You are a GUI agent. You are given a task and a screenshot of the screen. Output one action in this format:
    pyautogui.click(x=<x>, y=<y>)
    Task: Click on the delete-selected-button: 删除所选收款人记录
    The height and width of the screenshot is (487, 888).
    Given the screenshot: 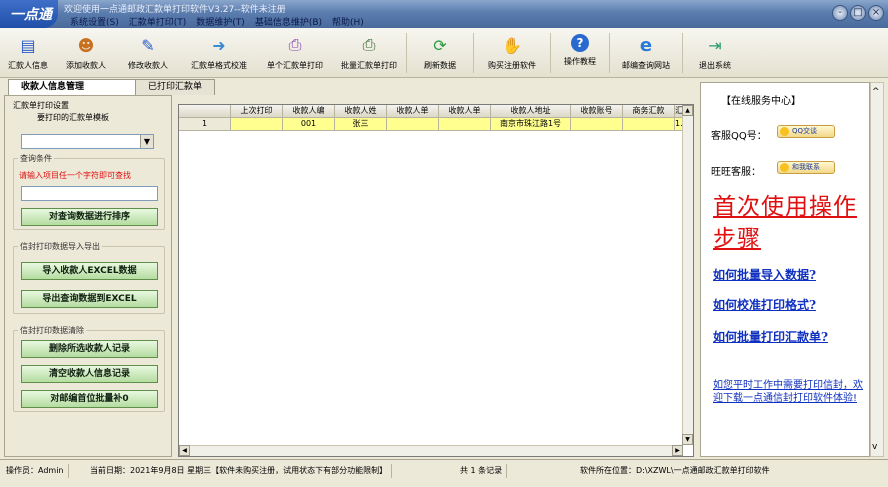 What is the action you would take?
    pyautogui.click(x=89, y=349)
    